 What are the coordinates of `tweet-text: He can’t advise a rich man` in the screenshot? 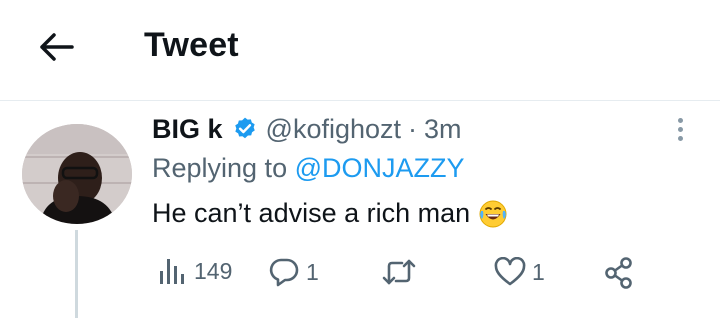 It's located at (311, 213).